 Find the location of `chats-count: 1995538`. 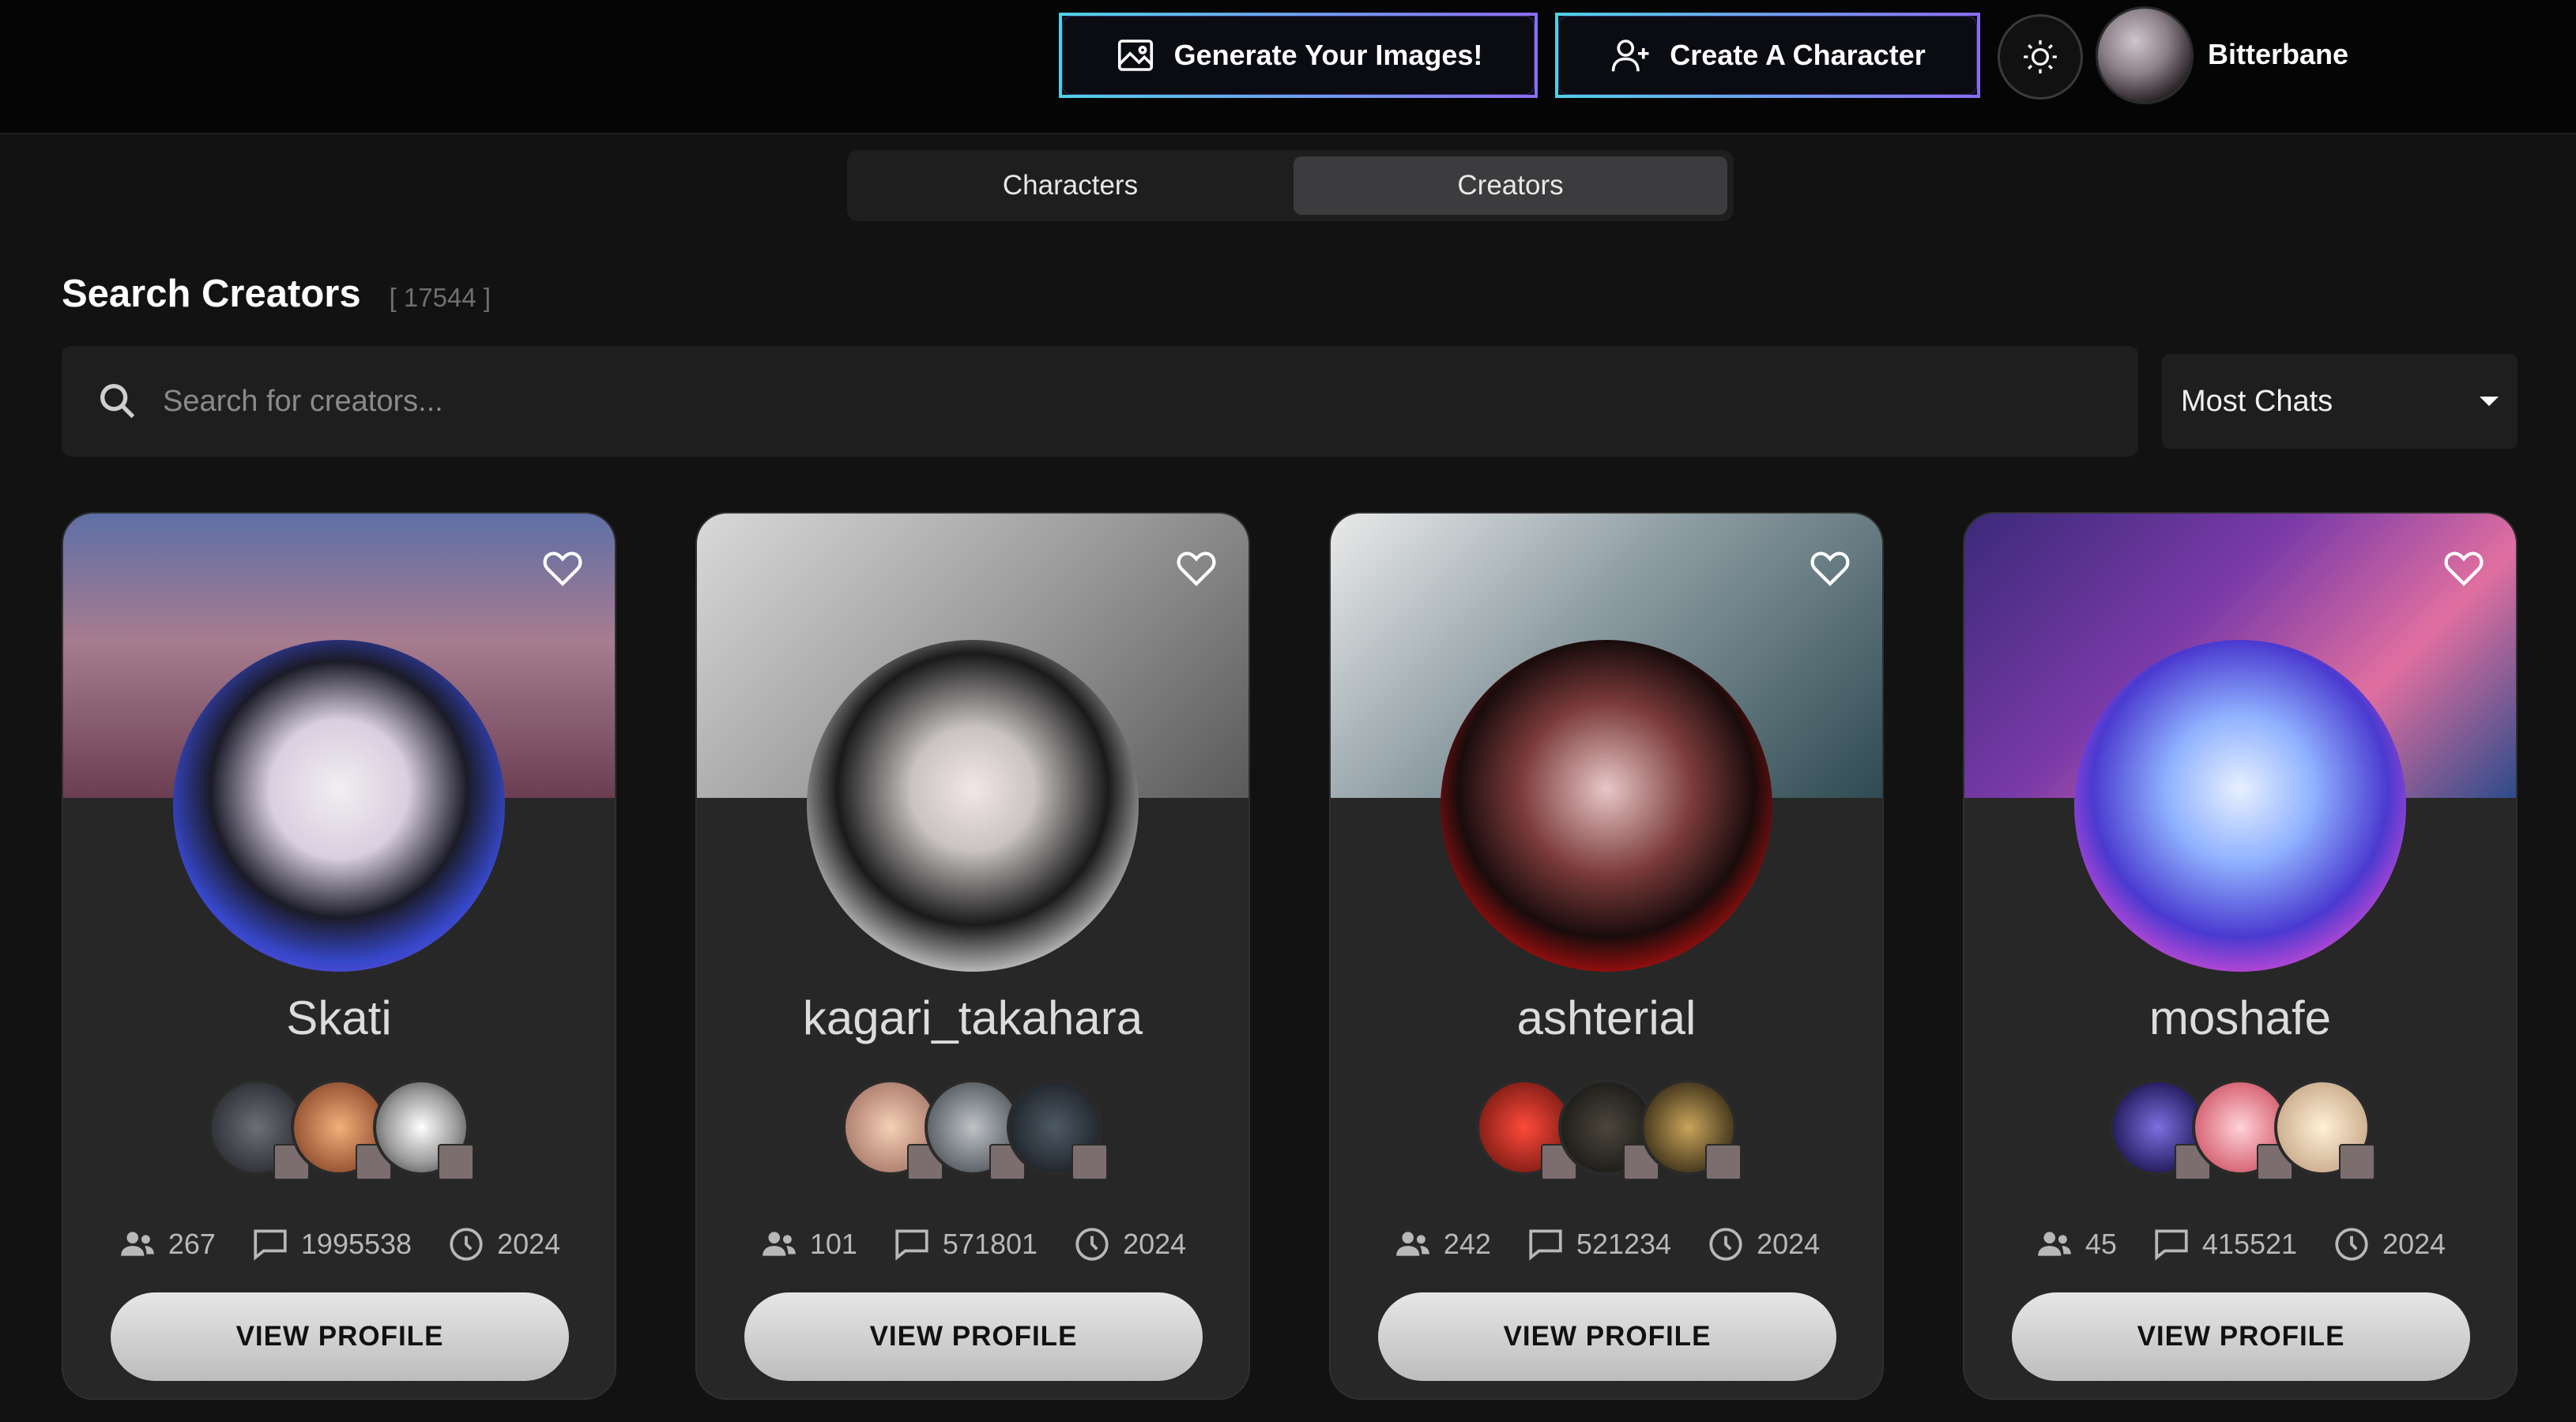

chats-count: 1995538 is located at coordinates (356, 1244).